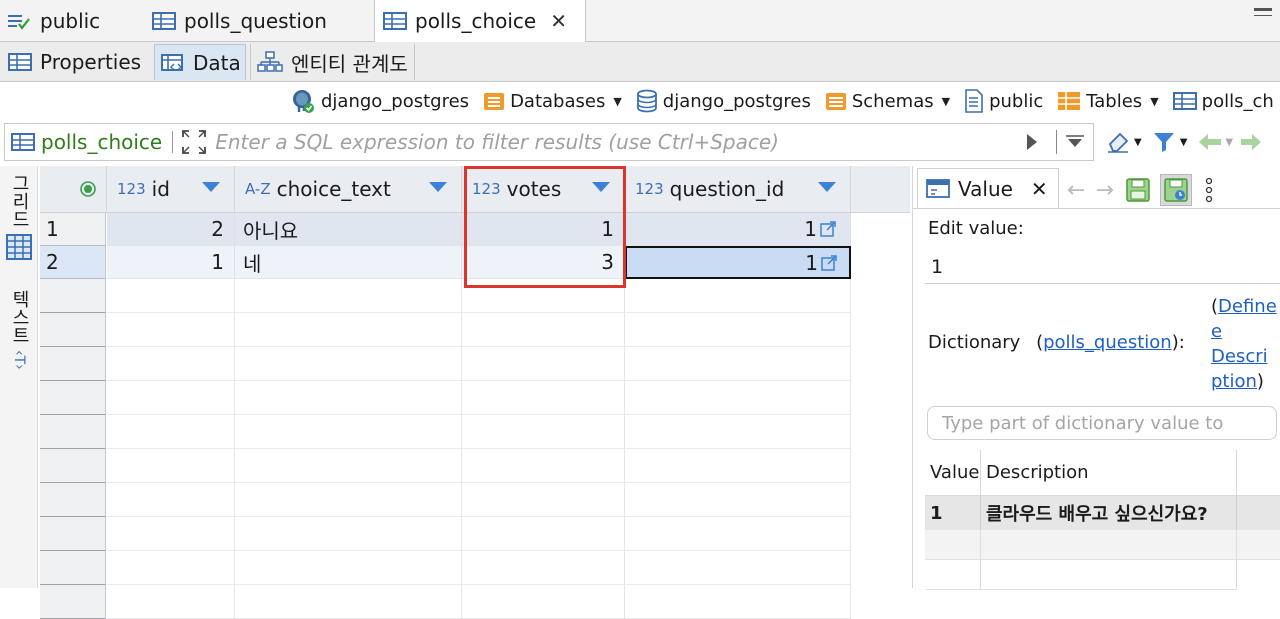 The width and height of the screenshot is (1280, 619). Describe the element at coordinates (333, 189) in the screenshot. I see `column-name: choice_text` at that location.